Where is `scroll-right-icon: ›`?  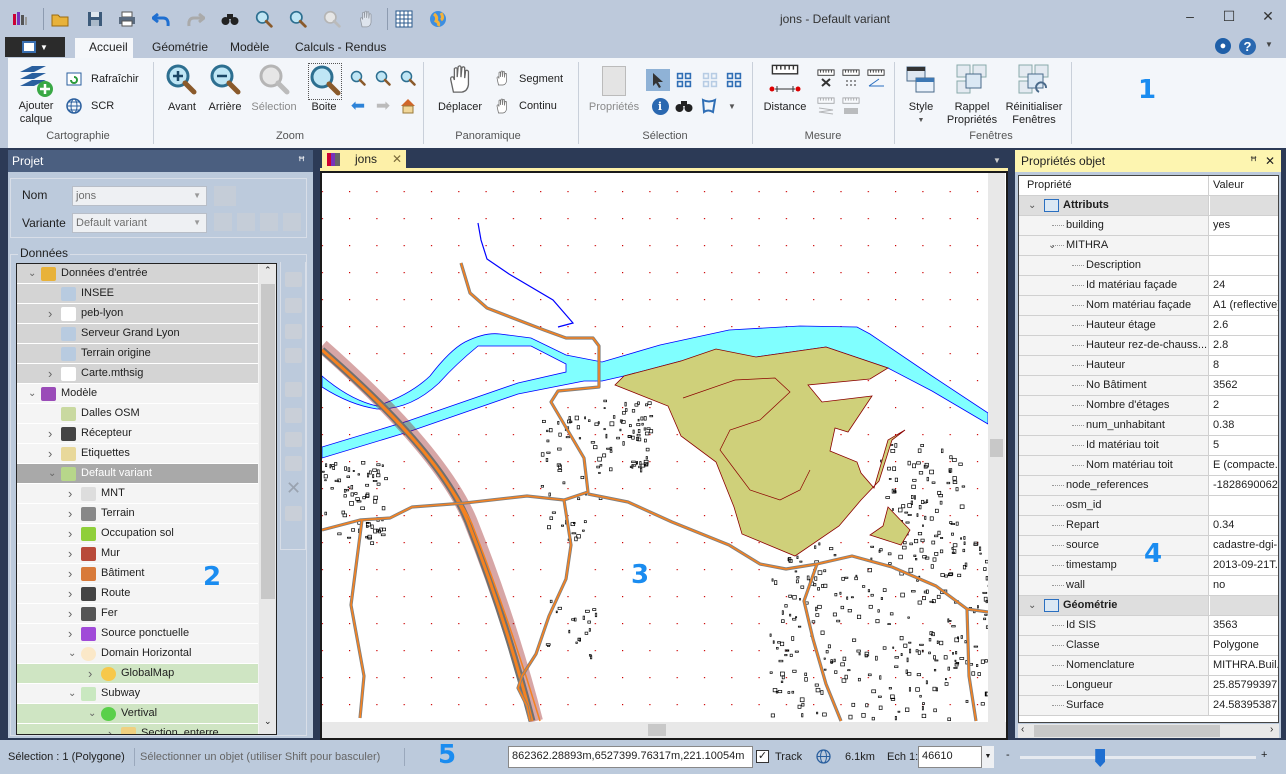
scroll-right-icon: › is located at coordinates (1271, 729).